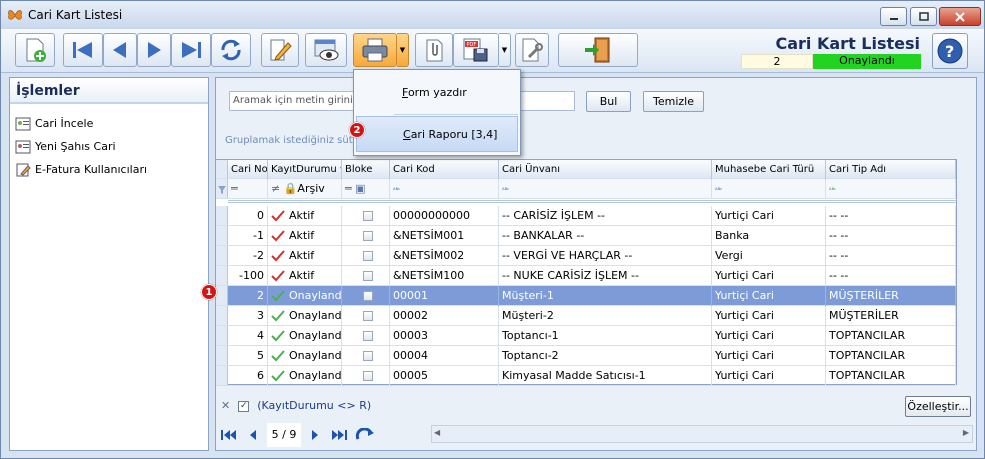 The width and height of the screenshot is (985, 459). I want to click on previous-record-button, so click(120, 50).